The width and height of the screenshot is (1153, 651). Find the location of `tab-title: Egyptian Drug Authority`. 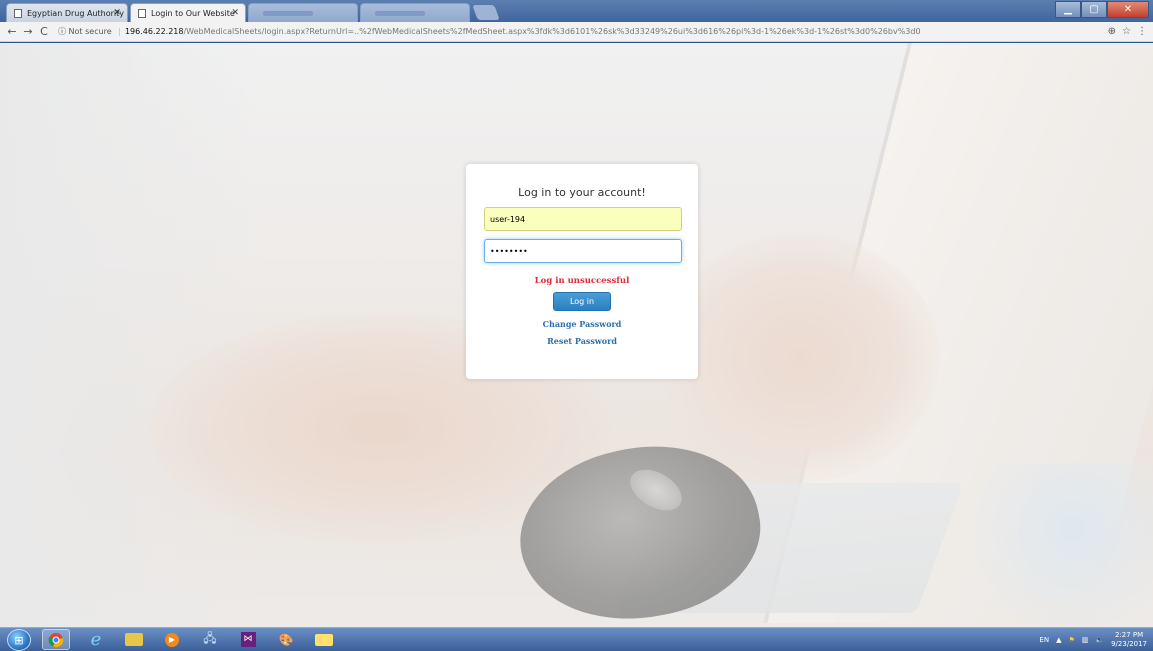

tab-title: Egyptian Drug Authority is located at coordinates (75, 13).